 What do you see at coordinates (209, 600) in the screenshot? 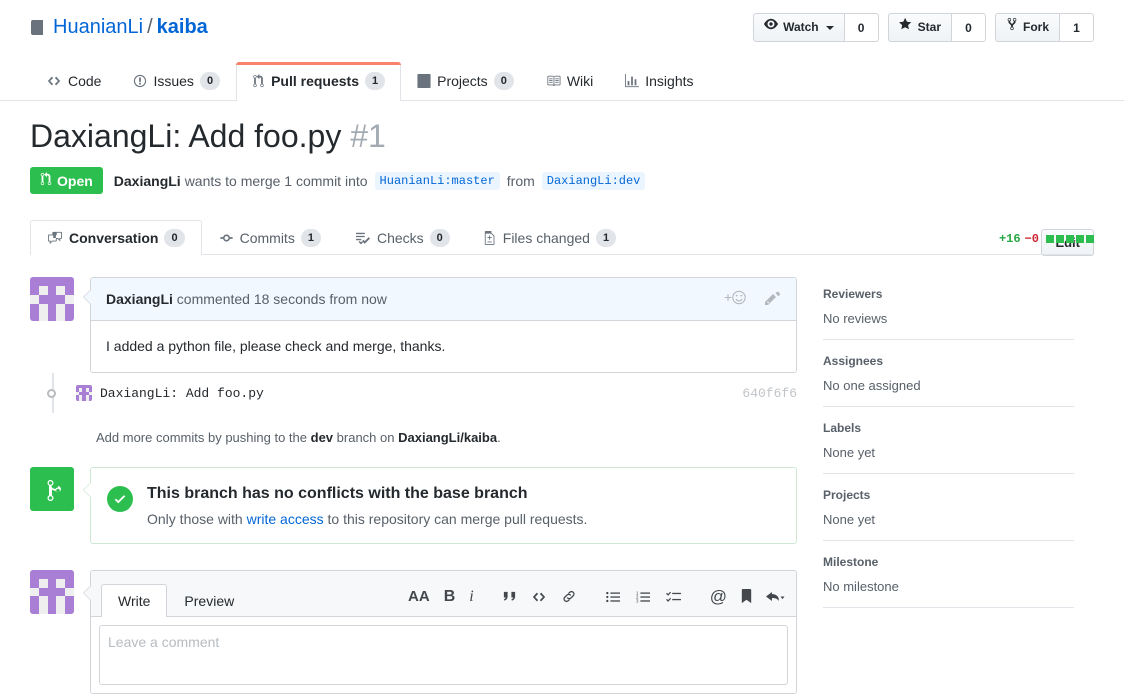
I see `tab-preview: Preview` at bounding box center [209, 600].